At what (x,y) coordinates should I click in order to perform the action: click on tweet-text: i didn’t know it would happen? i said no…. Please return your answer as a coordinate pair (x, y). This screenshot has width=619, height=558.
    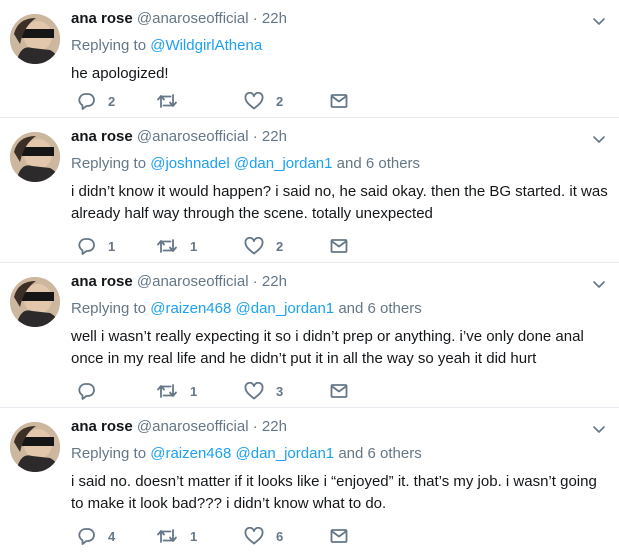
    Looking at the image, I should click on (339, 202).